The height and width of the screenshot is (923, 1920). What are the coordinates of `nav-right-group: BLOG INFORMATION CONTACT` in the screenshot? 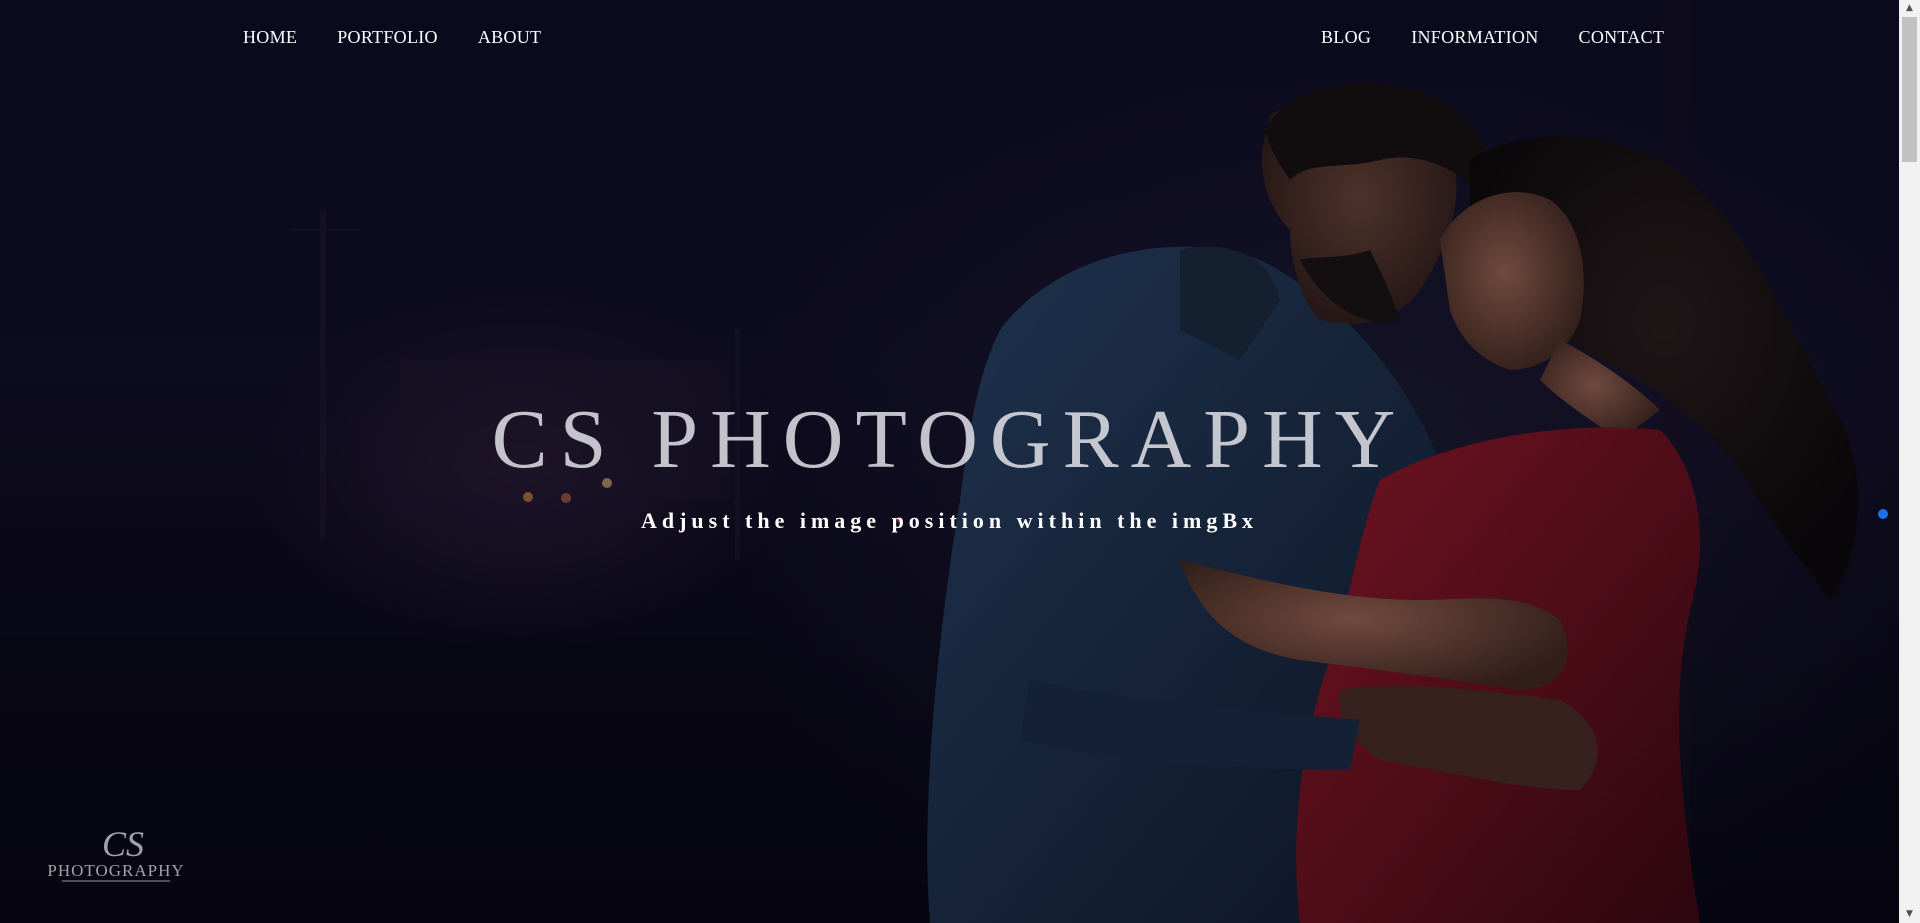 It's located at (1492, 37).